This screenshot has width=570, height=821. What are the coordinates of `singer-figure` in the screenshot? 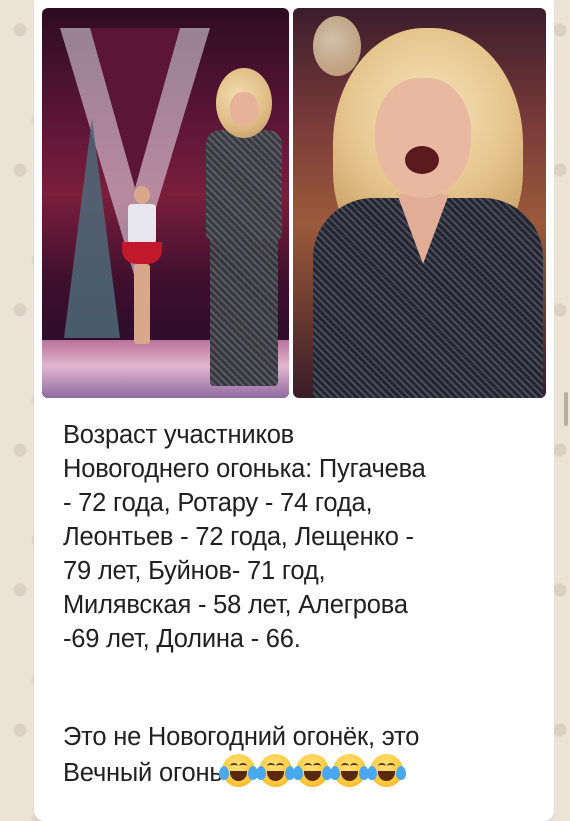 It's located at (241, 228).